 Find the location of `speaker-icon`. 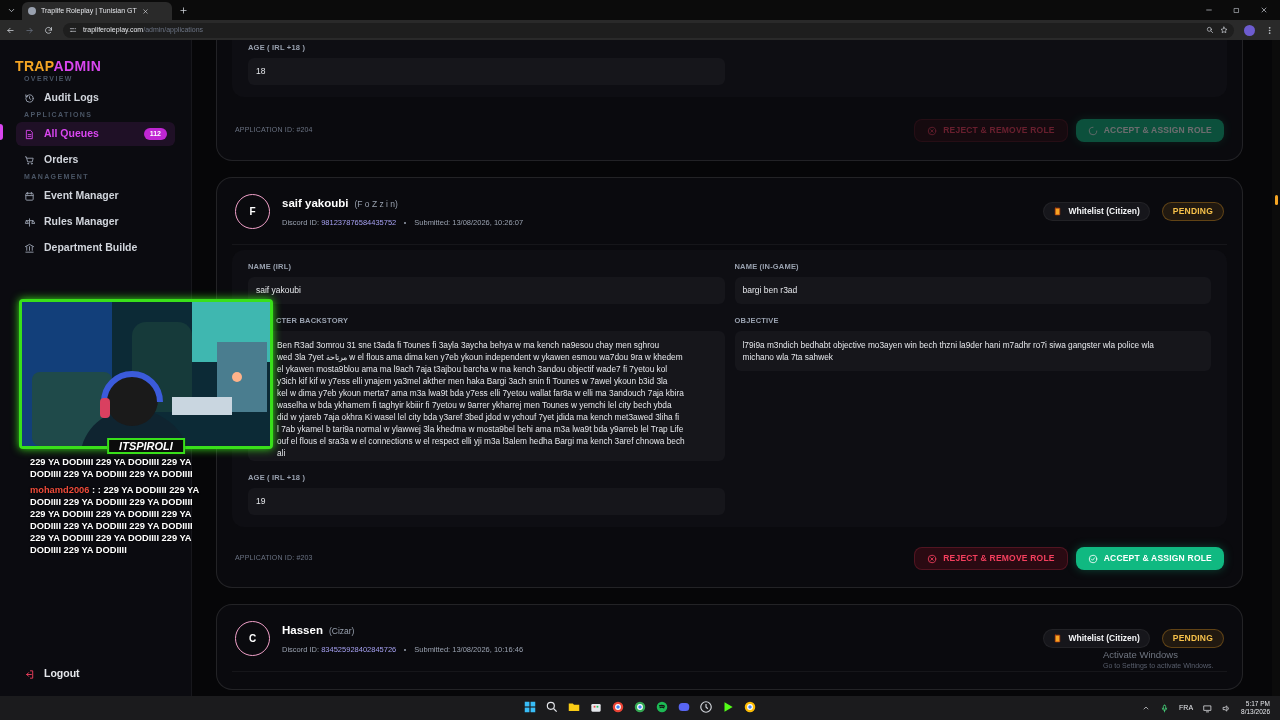

speaker-icon is located at coordinates (1227, 708).